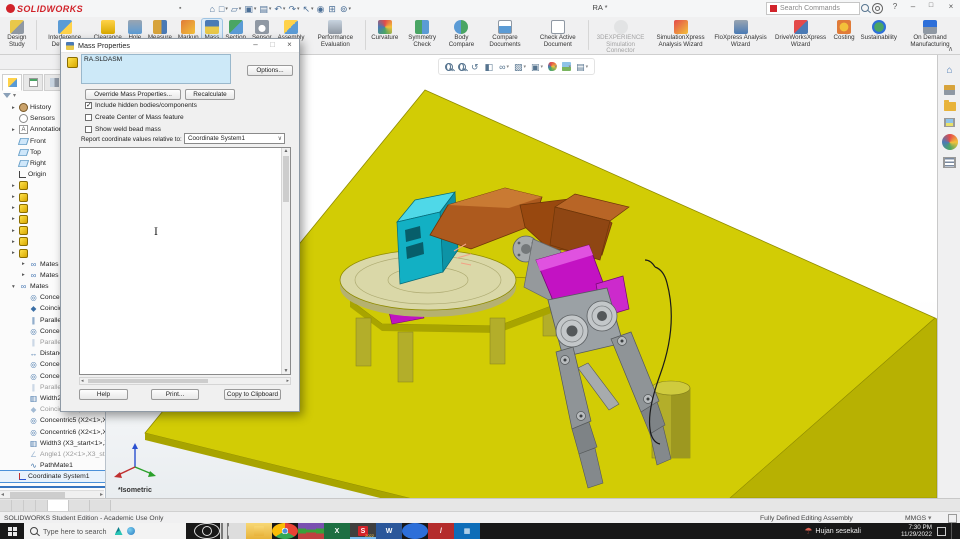  Describe the element at coordinates (105, 531) in the screenshot. I see `taskbar-search-input: Type here to search` at that location.